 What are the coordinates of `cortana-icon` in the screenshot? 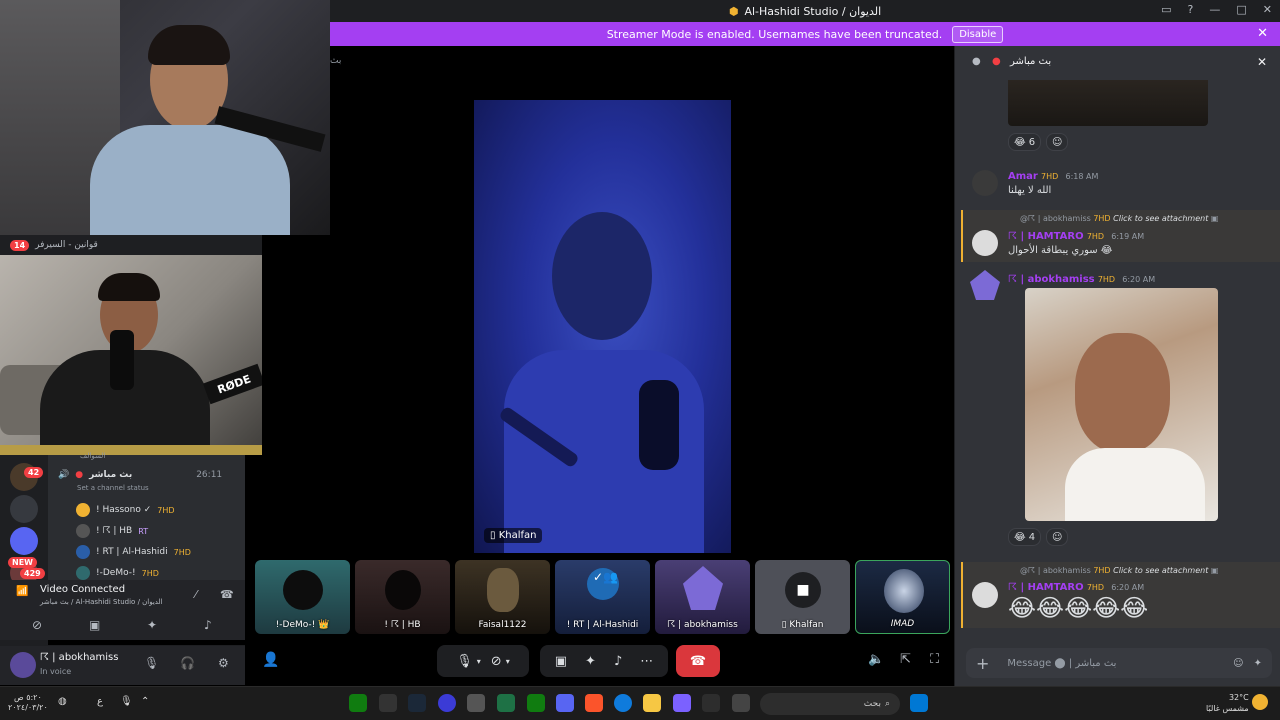 It's located at (447, 703).